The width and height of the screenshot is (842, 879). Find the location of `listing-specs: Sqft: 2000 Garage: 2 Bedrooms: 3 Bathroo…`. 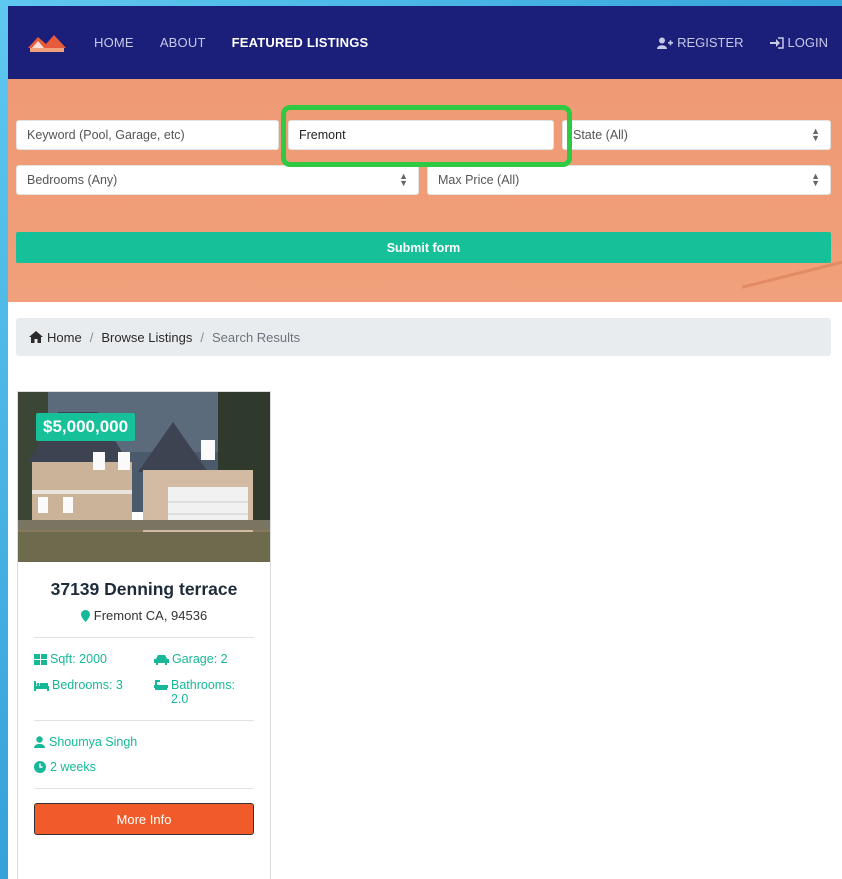

listing-specs: Sqft: 2000 Garage: 2 Bedrooms: 3 Bathroo… is located at coordinates (144, 679).